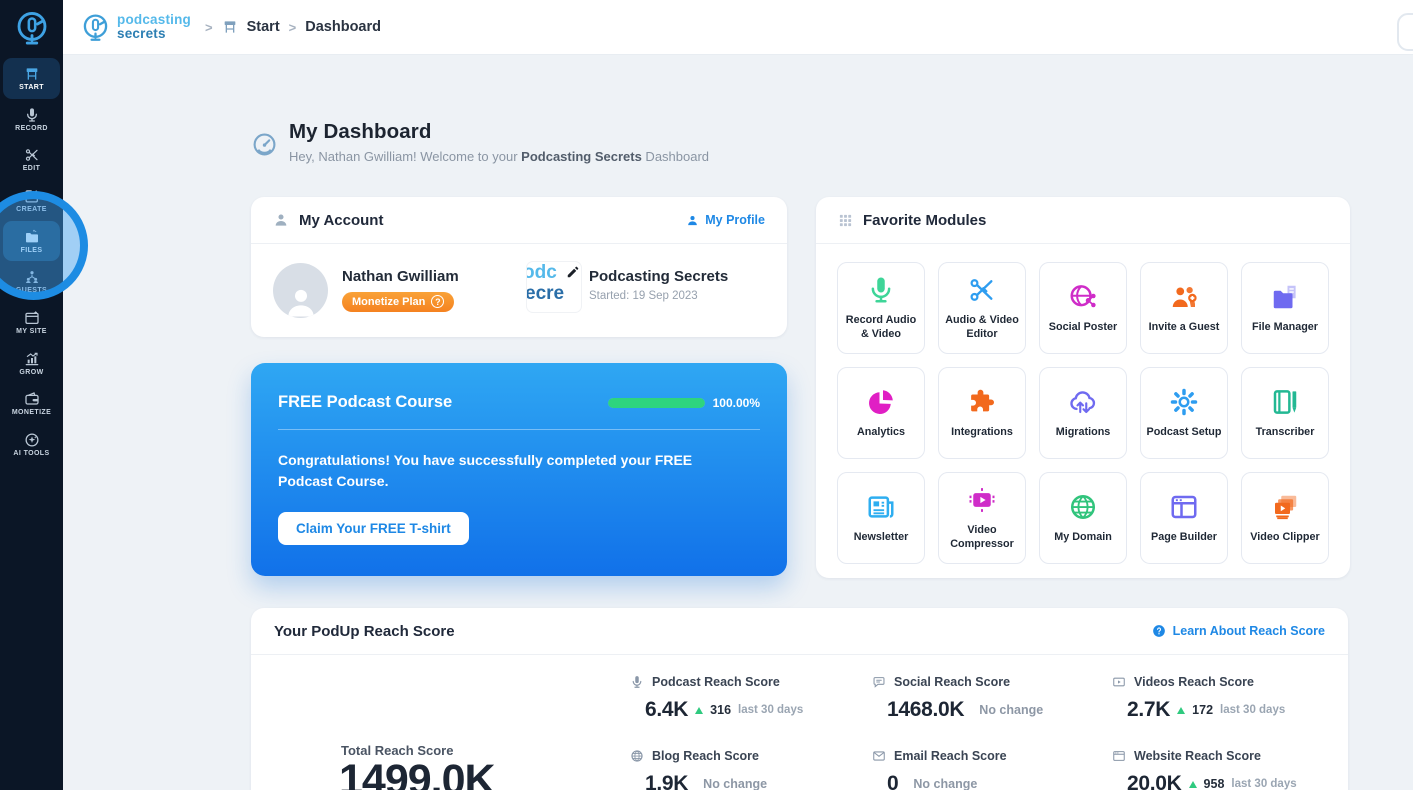 This screenshot has height=790, width=1413. What do you see at coordinates (398, 302) in the screenshot?
I see `plan-badge: Monetize Plan` at bounding box center [398, 302].